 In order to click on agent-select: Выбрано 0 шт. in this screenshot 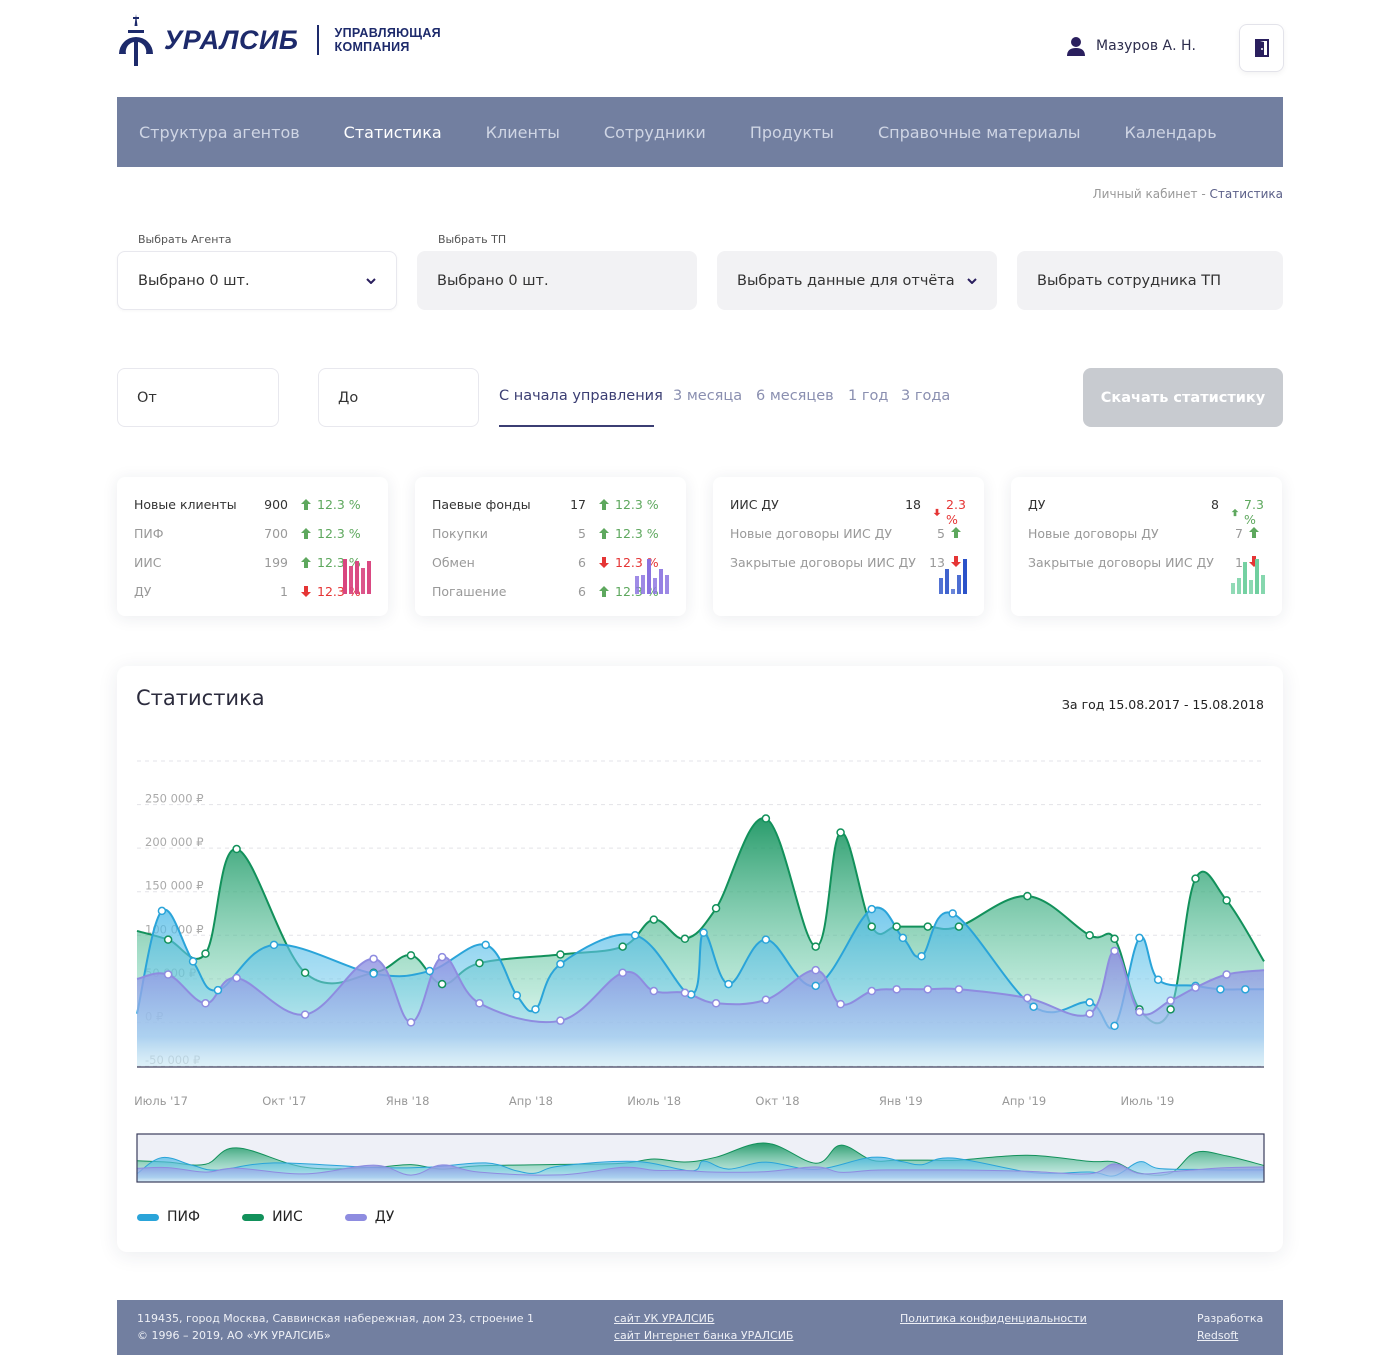, I will do `click(257, 280)`.